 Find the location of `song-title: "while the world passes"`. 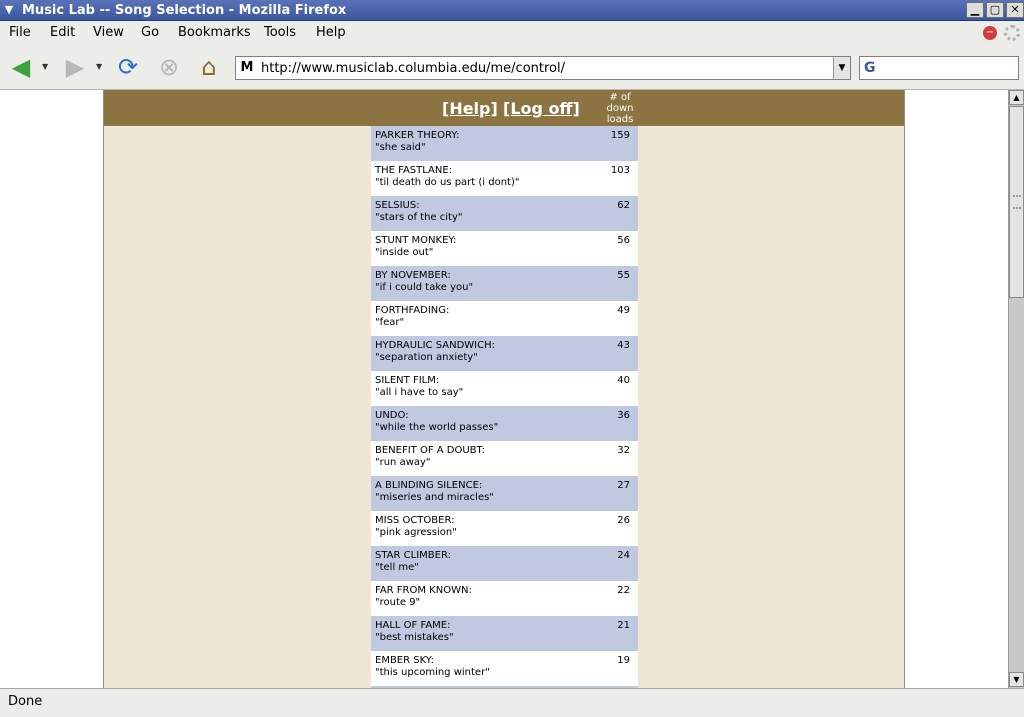

song-title: "while the world passes" is located at coordinates (436, 428).